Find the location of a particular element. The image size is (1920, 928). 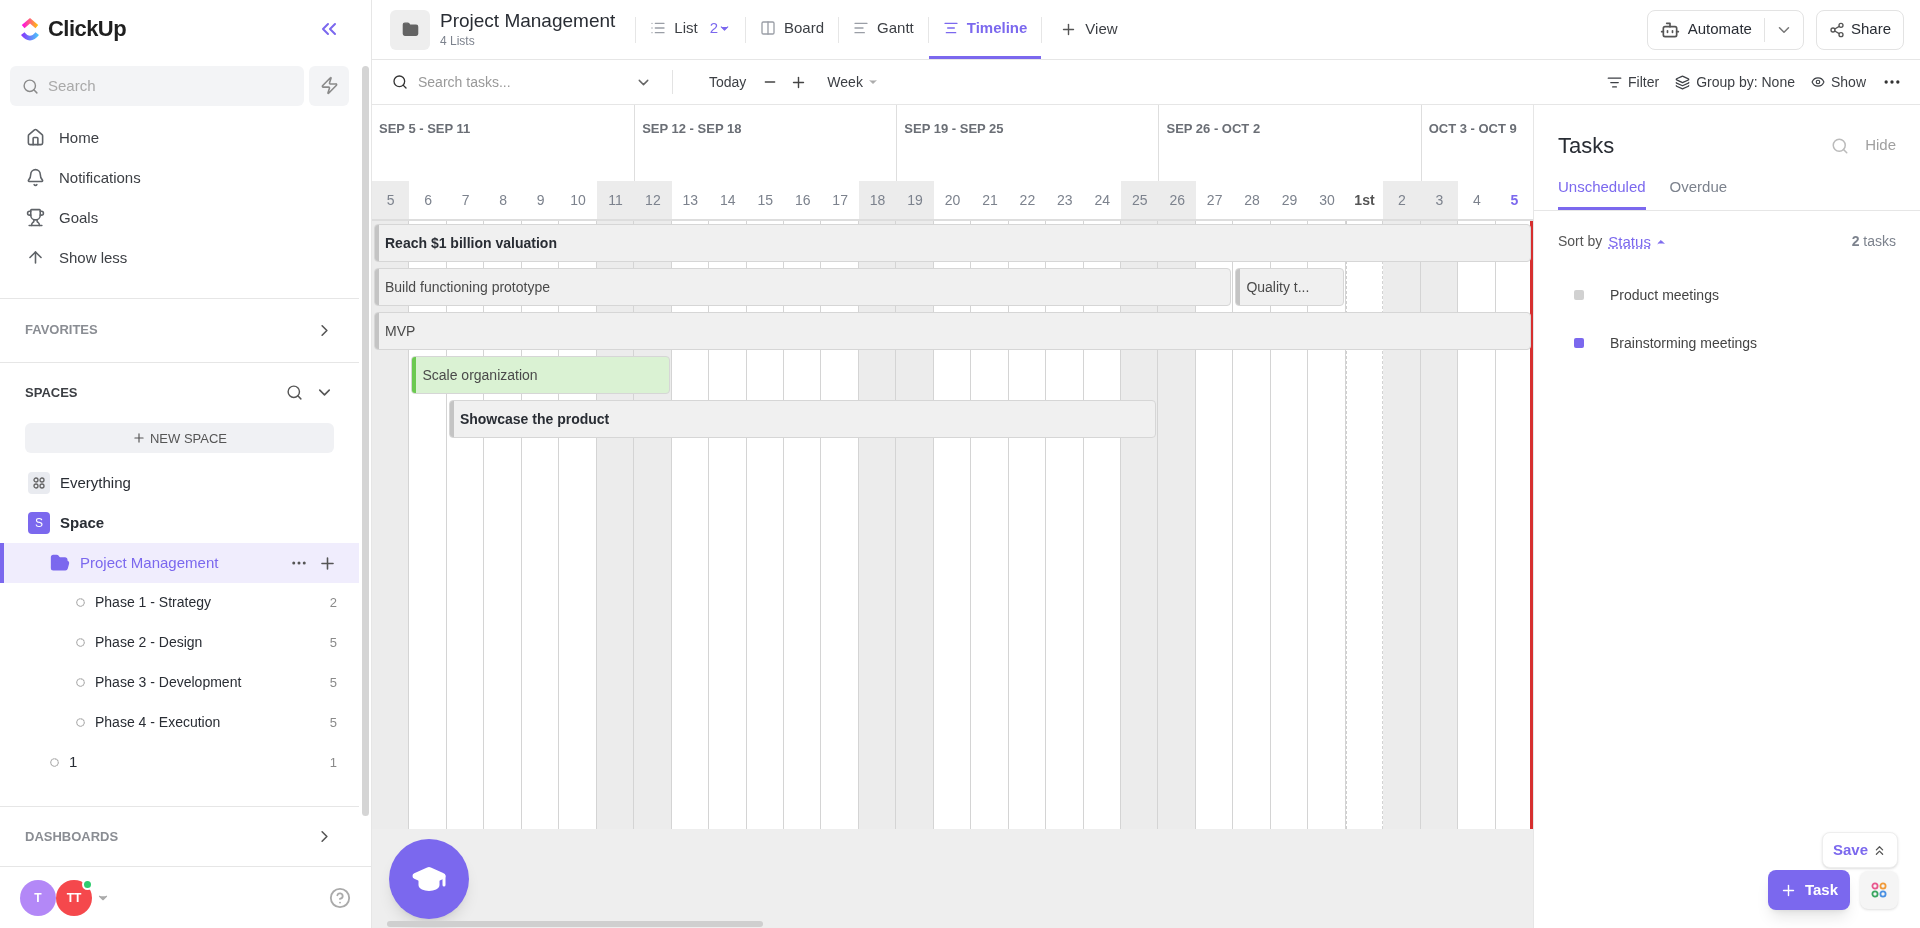

day-header: 11 is located at coordinates (615, 200).